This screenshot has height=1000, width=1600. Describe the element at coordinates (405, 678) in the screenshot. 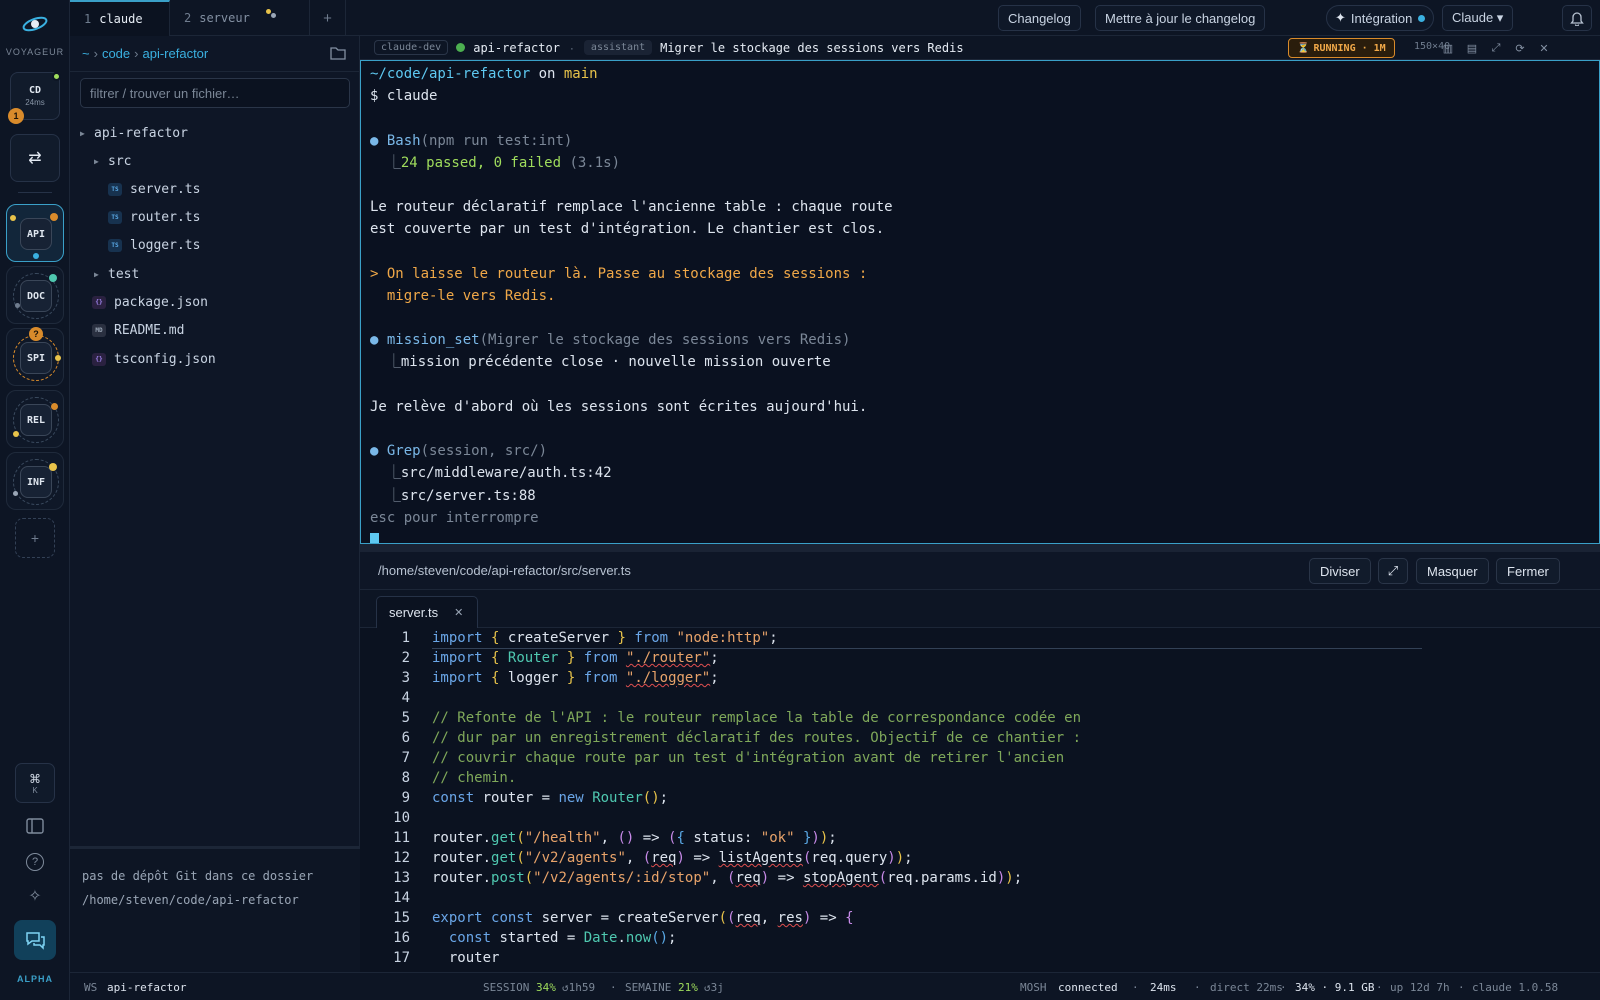

I see `line-number: 3` at that location.